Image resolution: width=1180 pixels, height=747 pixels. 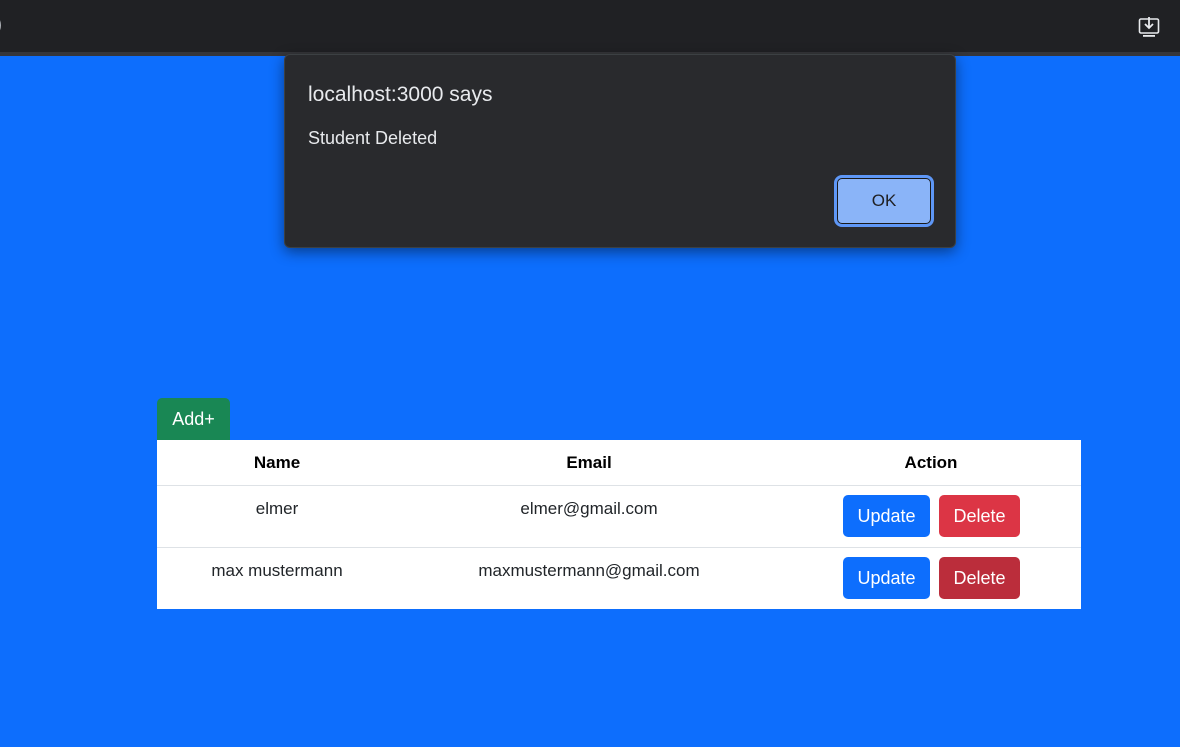 I want to click on column-header-email: Email, so click(x=589, y=462).